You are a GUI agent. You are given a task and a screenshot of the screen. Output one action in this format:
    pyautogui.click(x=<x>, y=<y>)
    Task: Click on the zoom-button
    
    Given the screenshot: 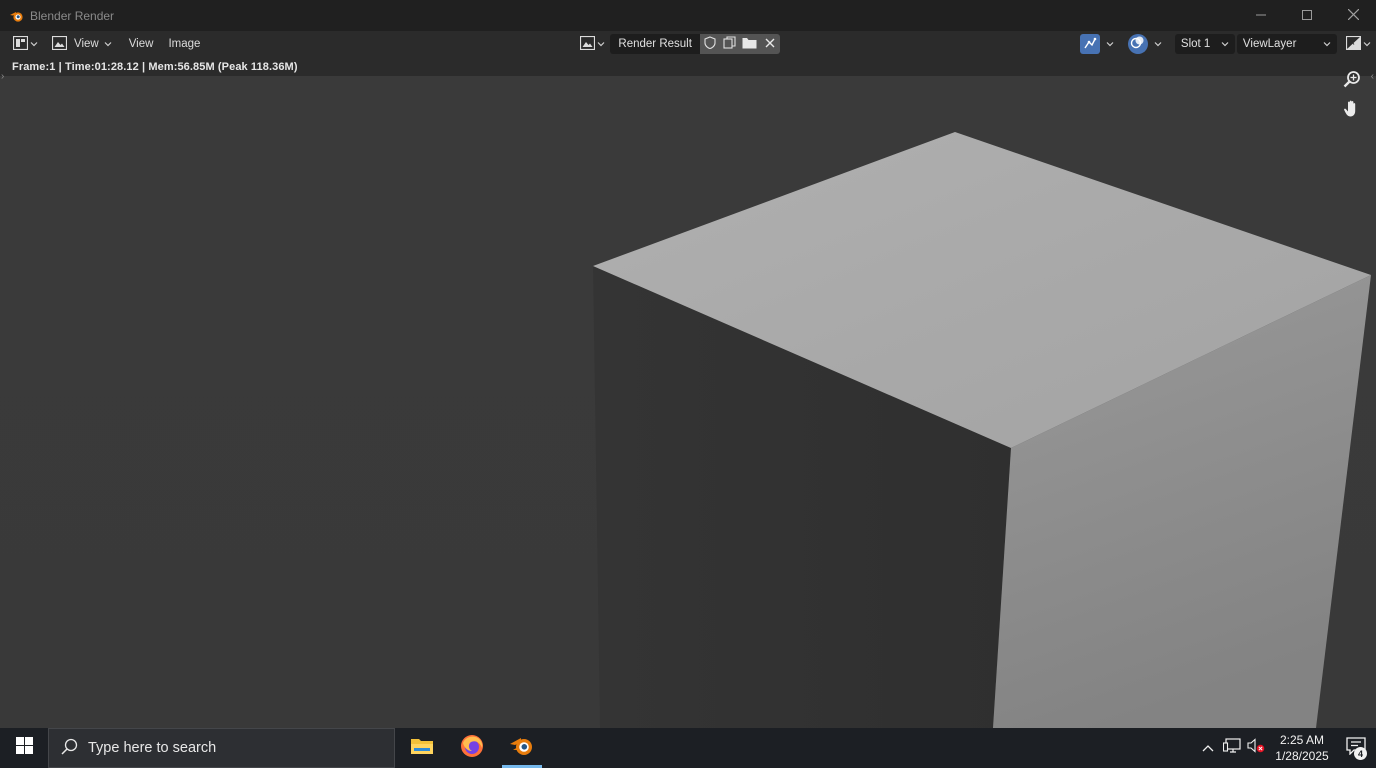 What is the action you would take?
    pyautogui.click(x=1352, y=81)
    